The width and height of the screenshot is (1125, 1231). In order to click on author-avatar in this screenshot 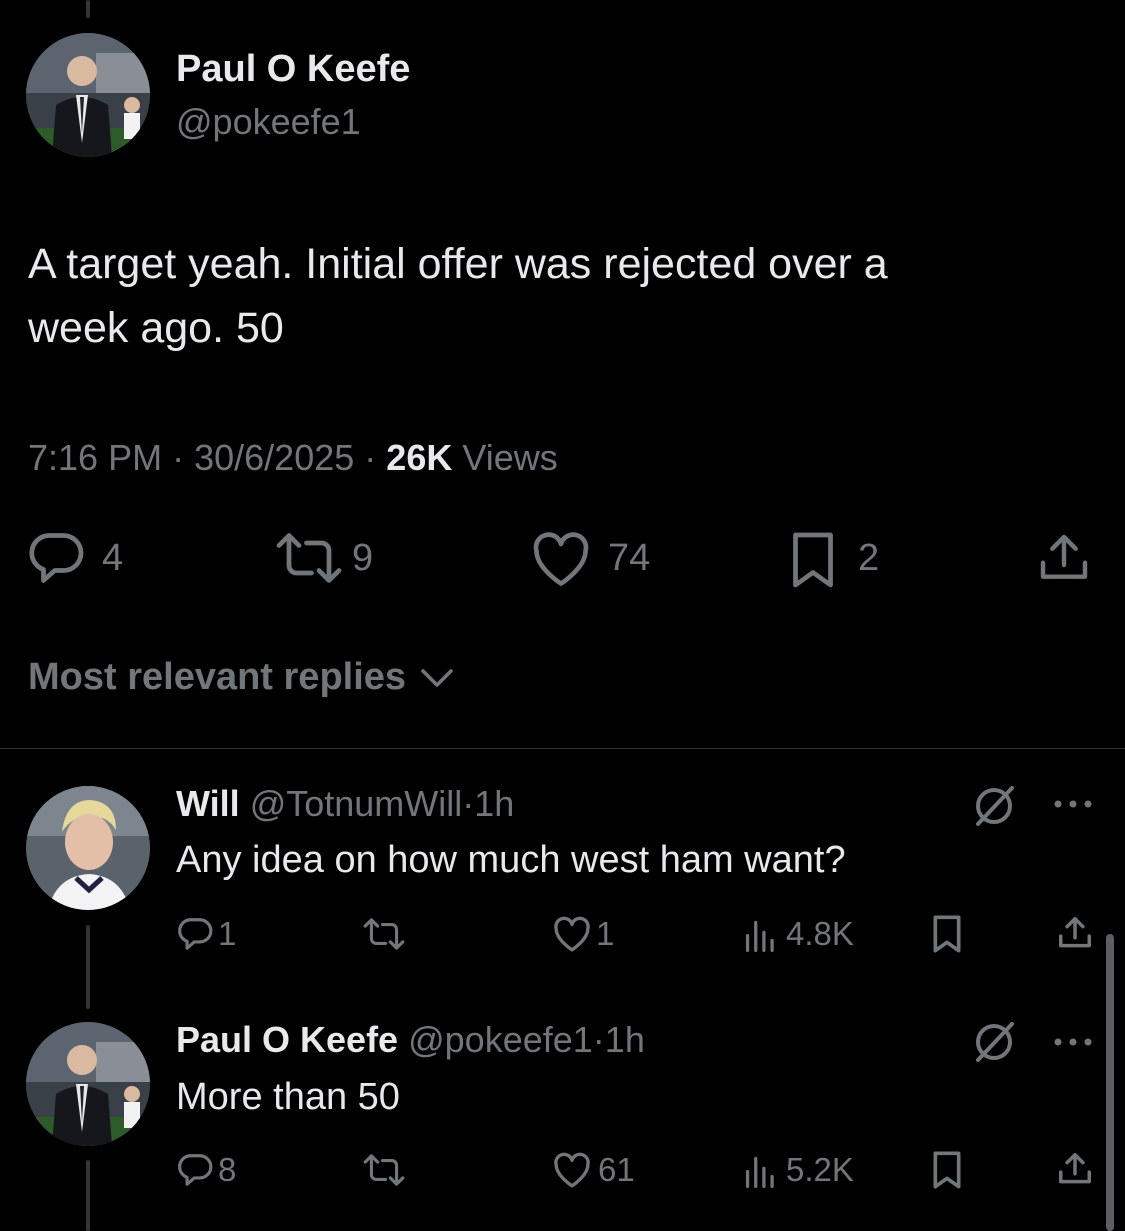, I will do `click(88, 95)`.